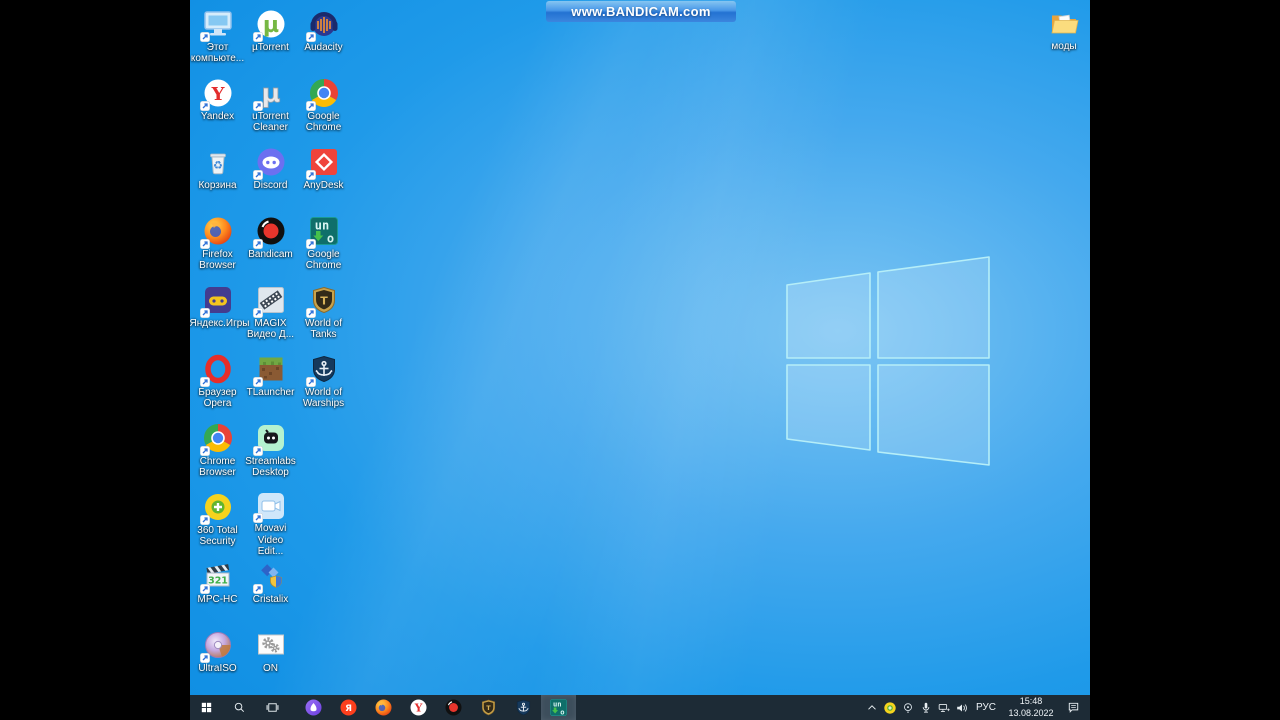  I want to click on desktop-icon-uno-google-chrome: un o Google Chrome, so click(323, 246).